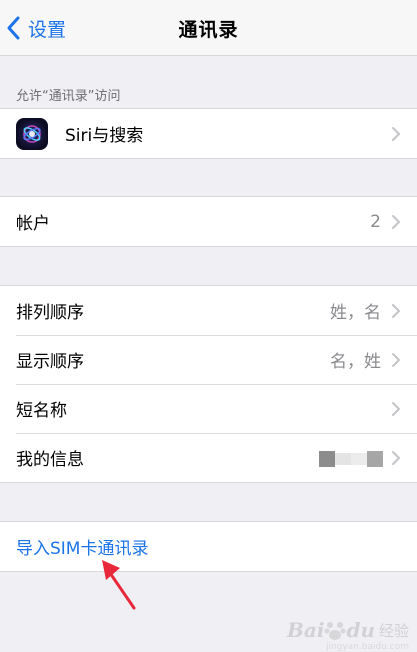  I want to click on import-sim-contacts-link: 导入SIM卡通讯录, so click(82, 546).